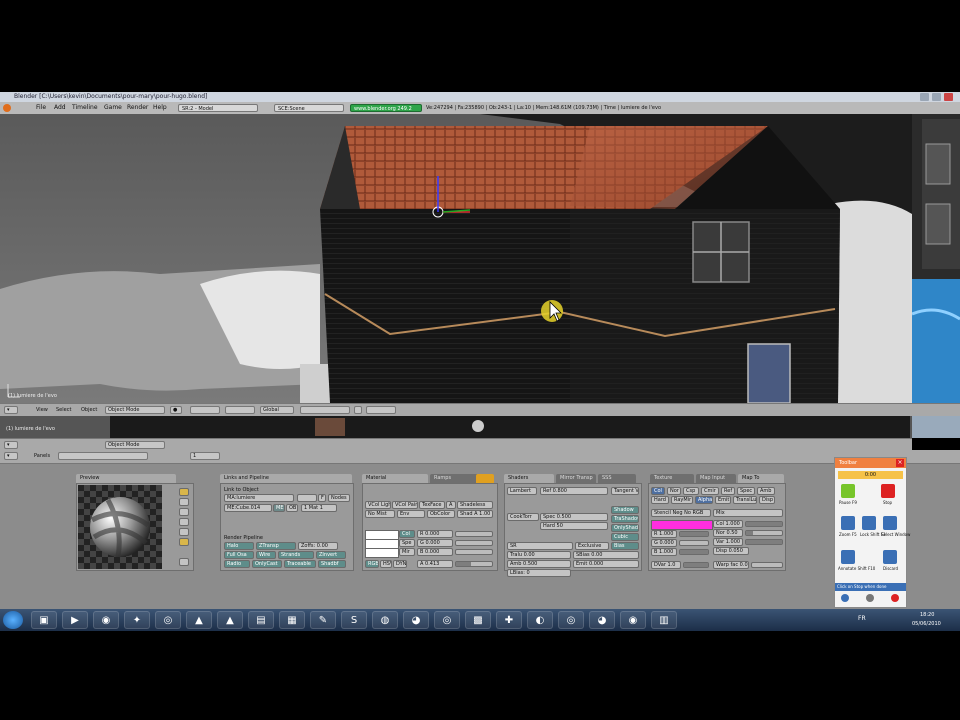  Describe the element at coordinates (300, 564) in the screenshot. I see `traceable-button: Traceable` at that location.